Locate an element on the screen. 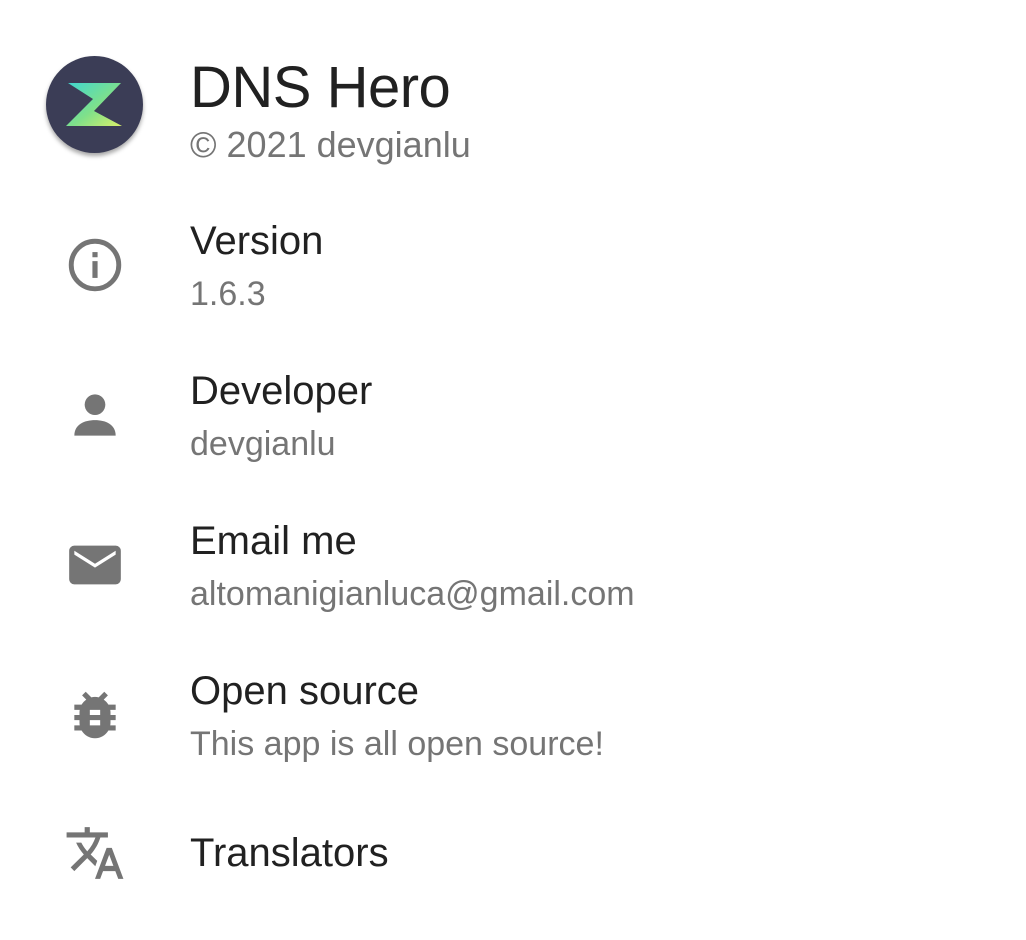 The image size is (1026, 940). item-title: Version is located at coordinates (257, 241).